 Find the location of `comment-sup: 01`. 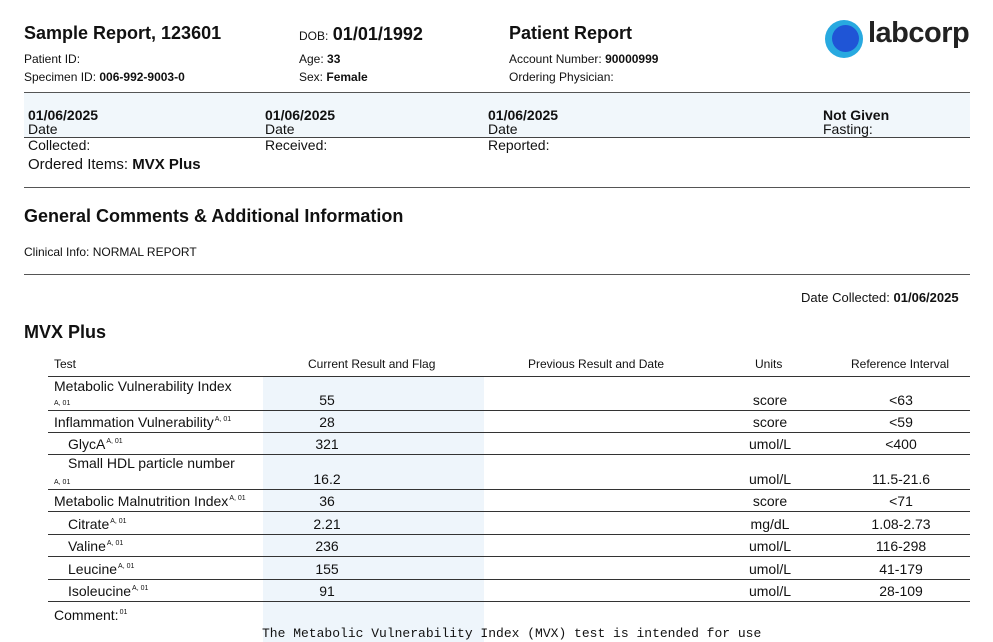

comment-sup: 01 is located at coordinates (123, 613).